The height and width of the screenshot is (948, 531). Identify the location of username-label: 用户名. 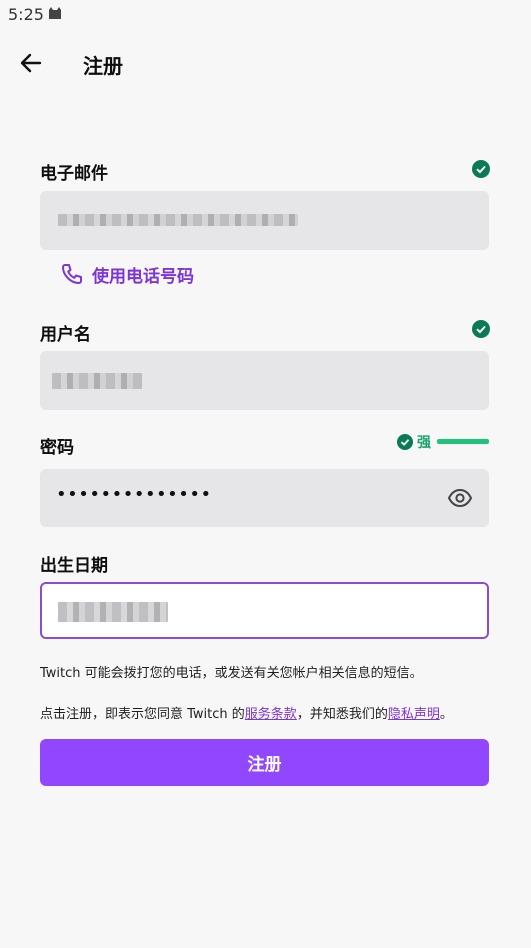
(65, 335).